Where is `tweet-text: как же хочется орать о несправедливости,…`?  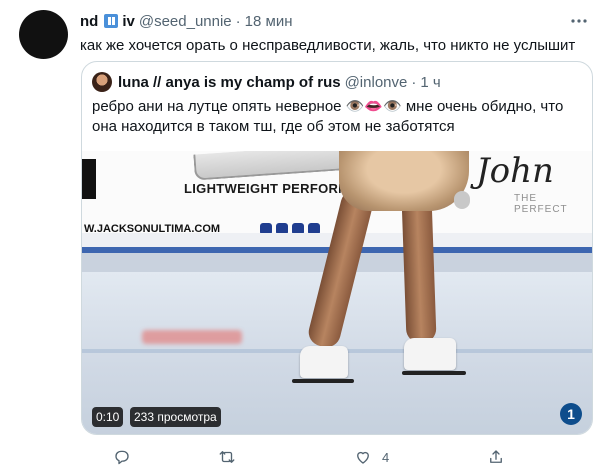 tweet-text: как же хочется орать о несправедливости,… is located at coordinates (328, 45).